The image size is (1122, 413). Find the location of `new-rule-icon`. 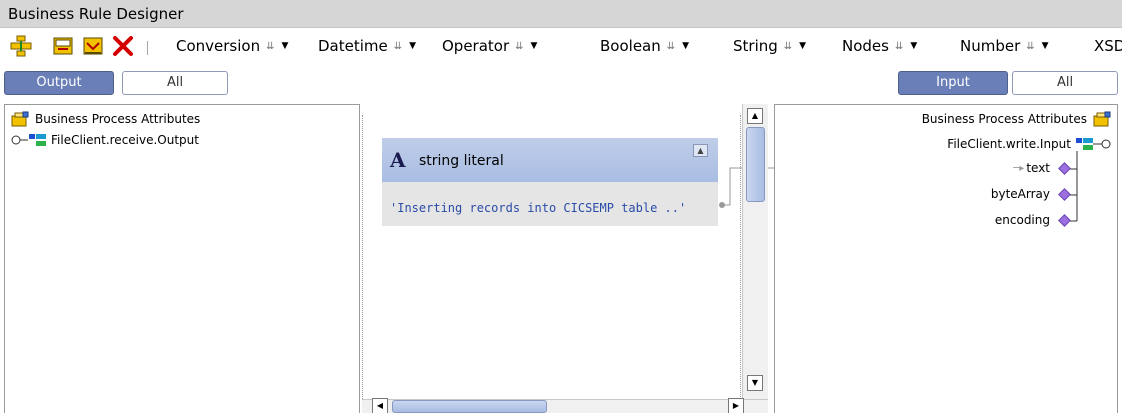

new-rule-icon is located at coordinates (63, 46).